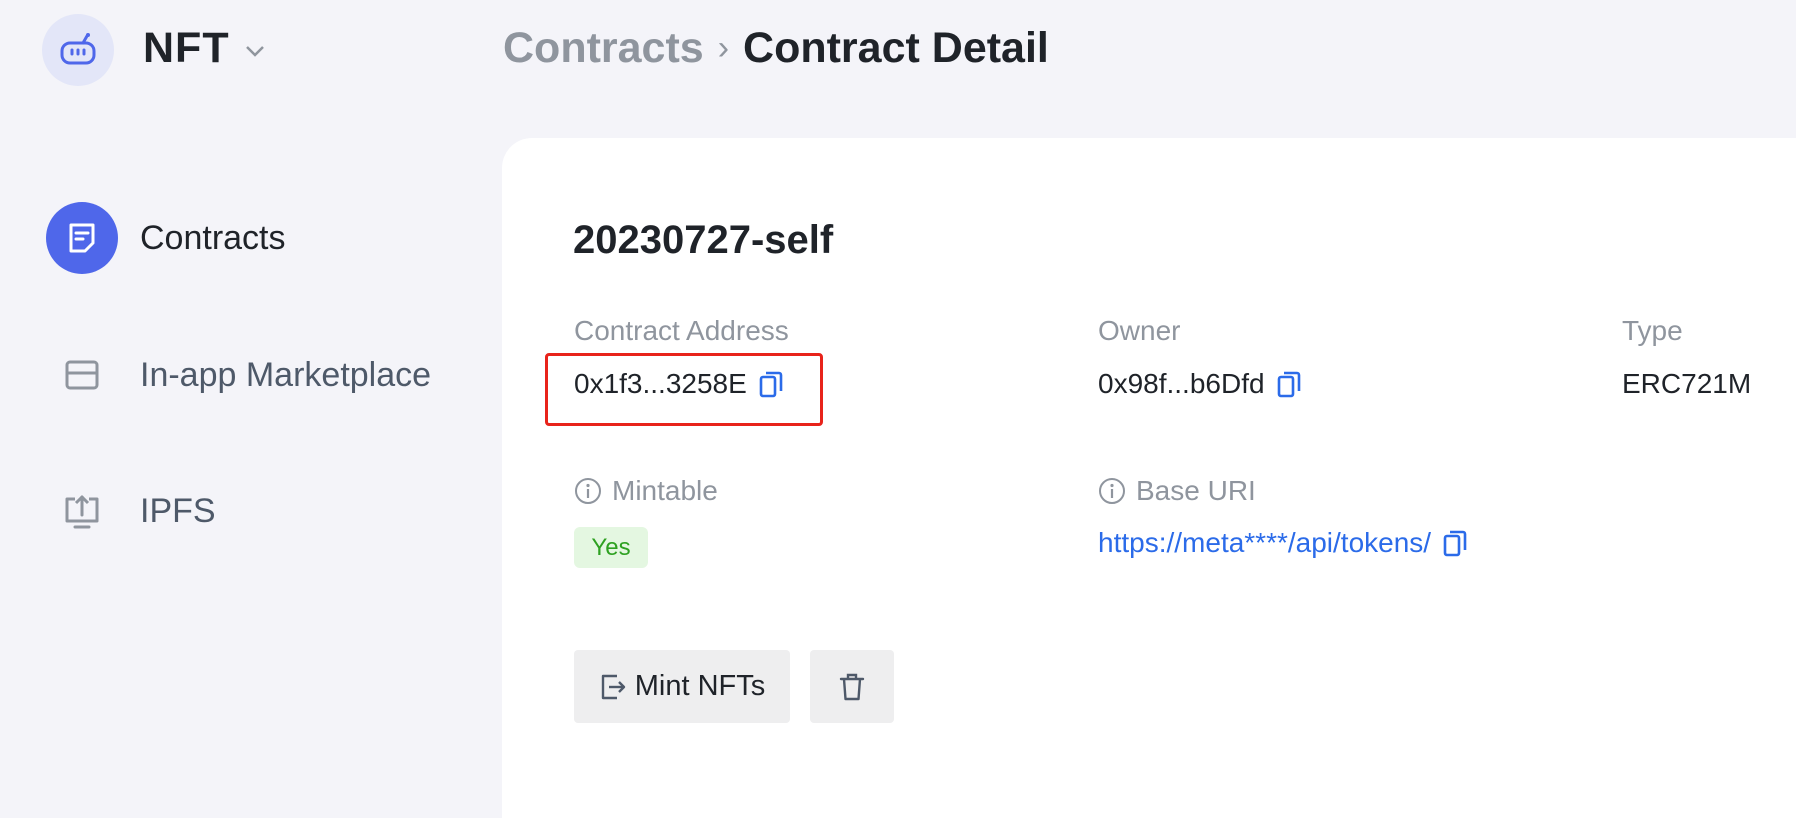  I want to click on store-icon, so click(82, 375).